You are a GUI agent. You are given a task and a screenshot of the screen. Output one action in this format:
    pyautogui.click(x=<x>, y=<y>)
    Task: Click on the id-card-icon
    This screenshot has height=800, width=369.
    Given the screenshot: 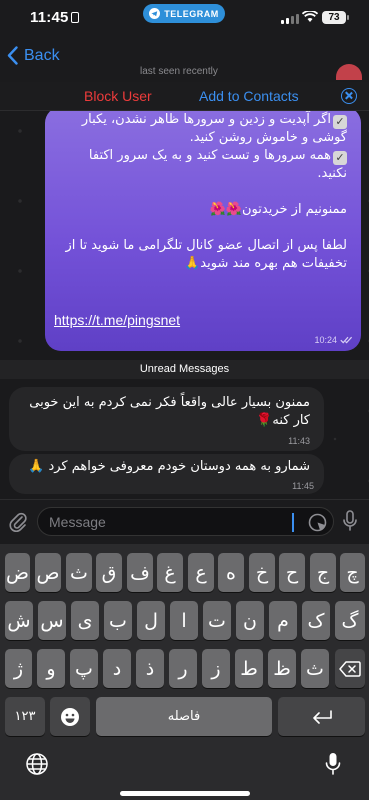 What is the action you would take?
    pyautogui.click(x=75, y=17)
    